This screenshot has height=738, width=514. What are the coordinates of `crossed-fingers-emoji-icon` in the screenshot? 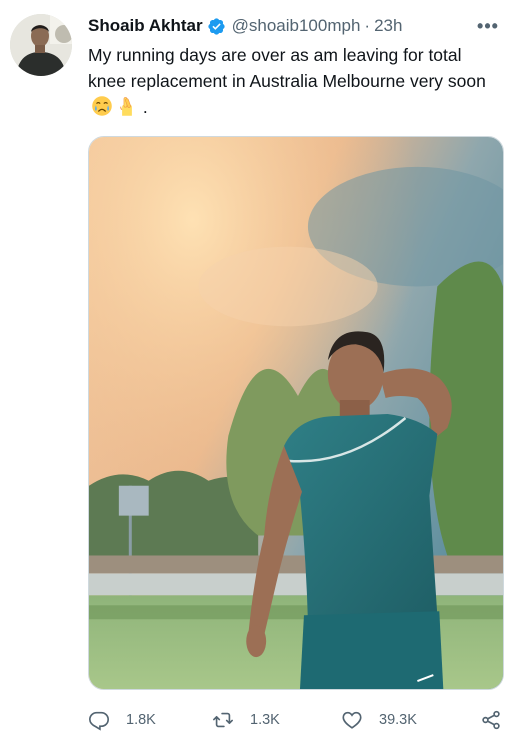 It's located at (126, 106).